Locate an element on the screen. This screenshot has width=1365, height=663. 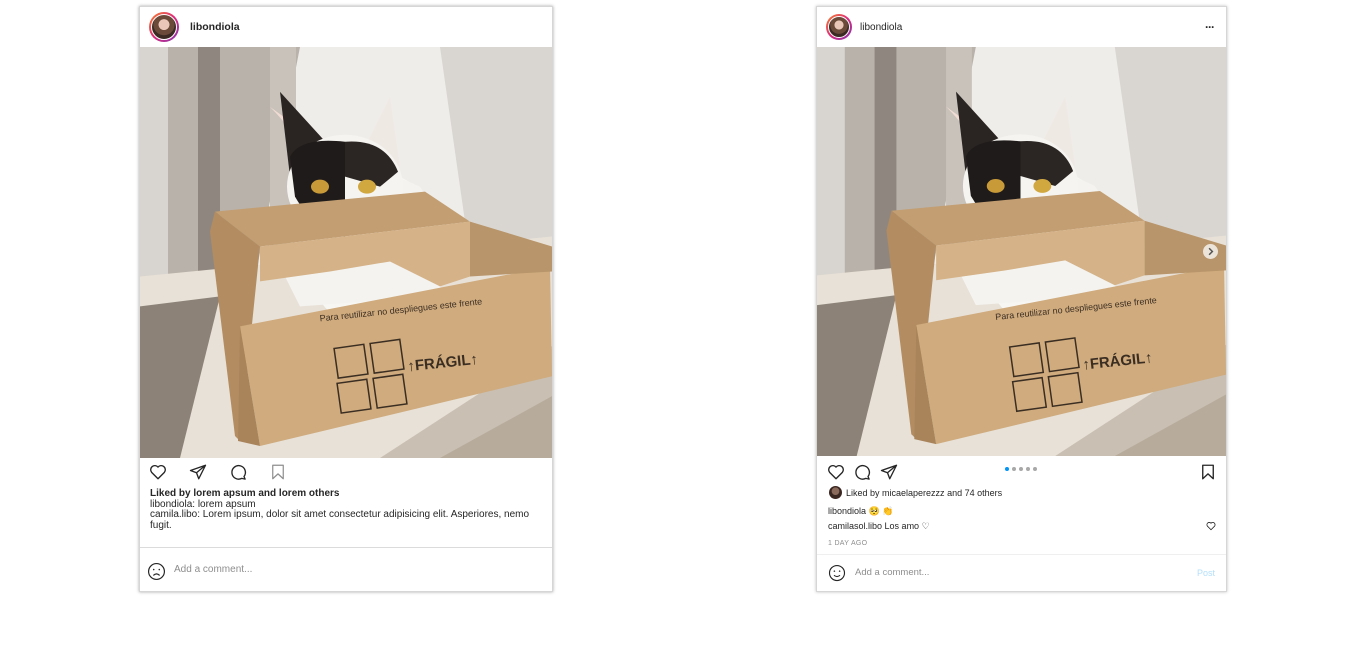
post-header: libondiola is located at coordinates (346, 27).